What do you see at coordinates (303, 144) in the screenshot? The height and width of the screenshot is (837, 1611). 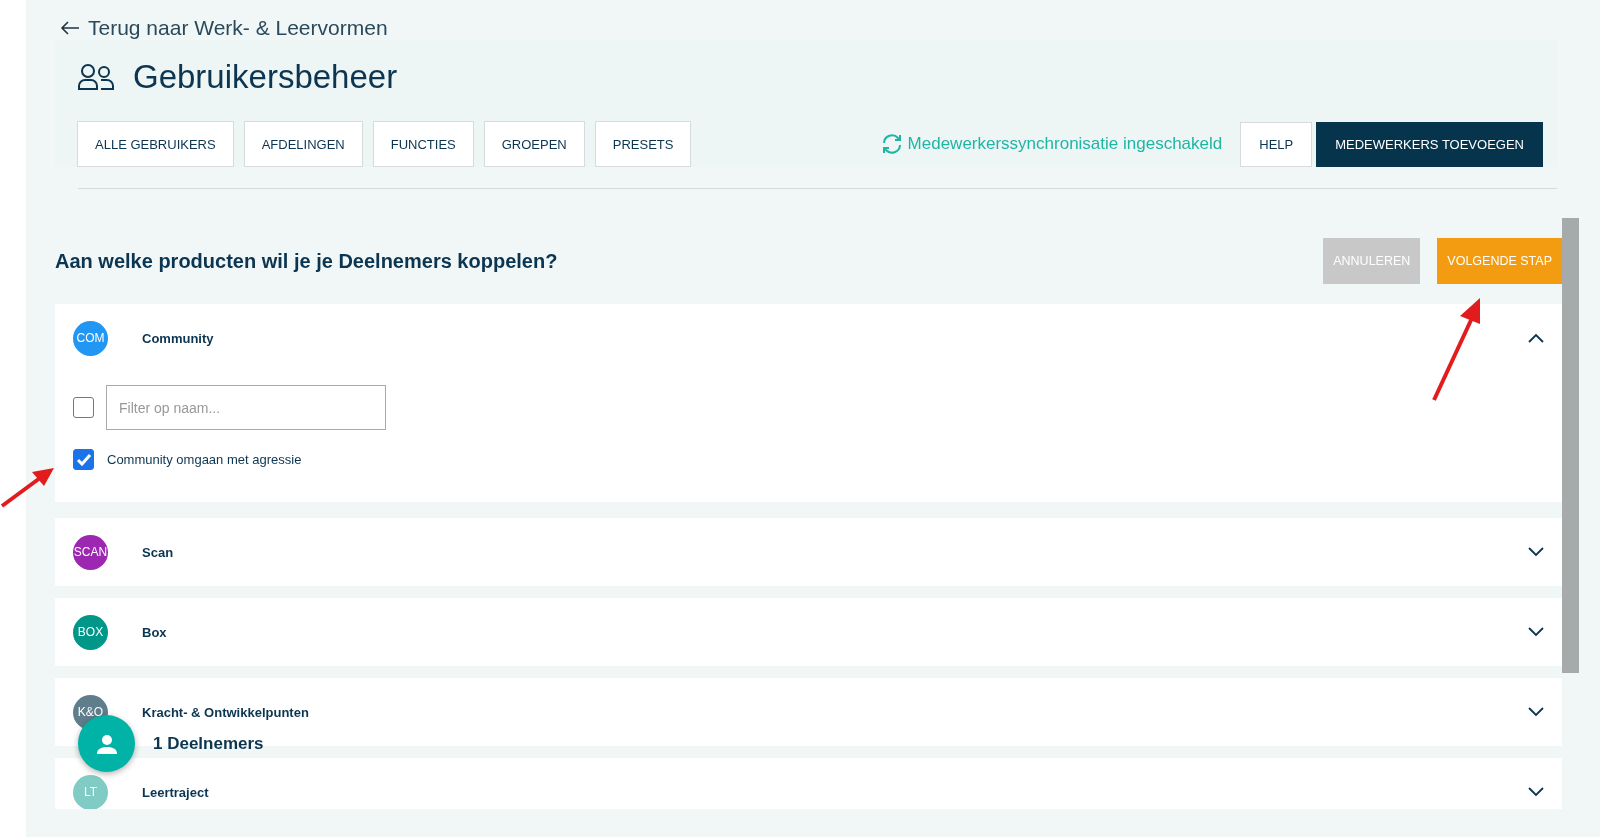 I see `nav-button: AFDELINGEN` at bounding box center [303, 144].